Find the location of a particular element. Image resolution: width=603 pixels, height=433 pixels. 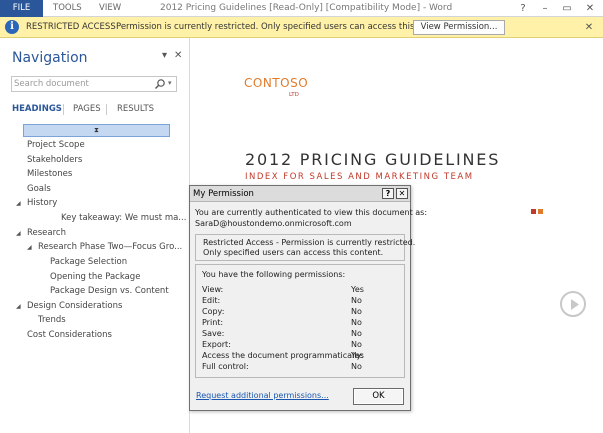

tab-pages: PAGES is located at coordinates (87, 109).